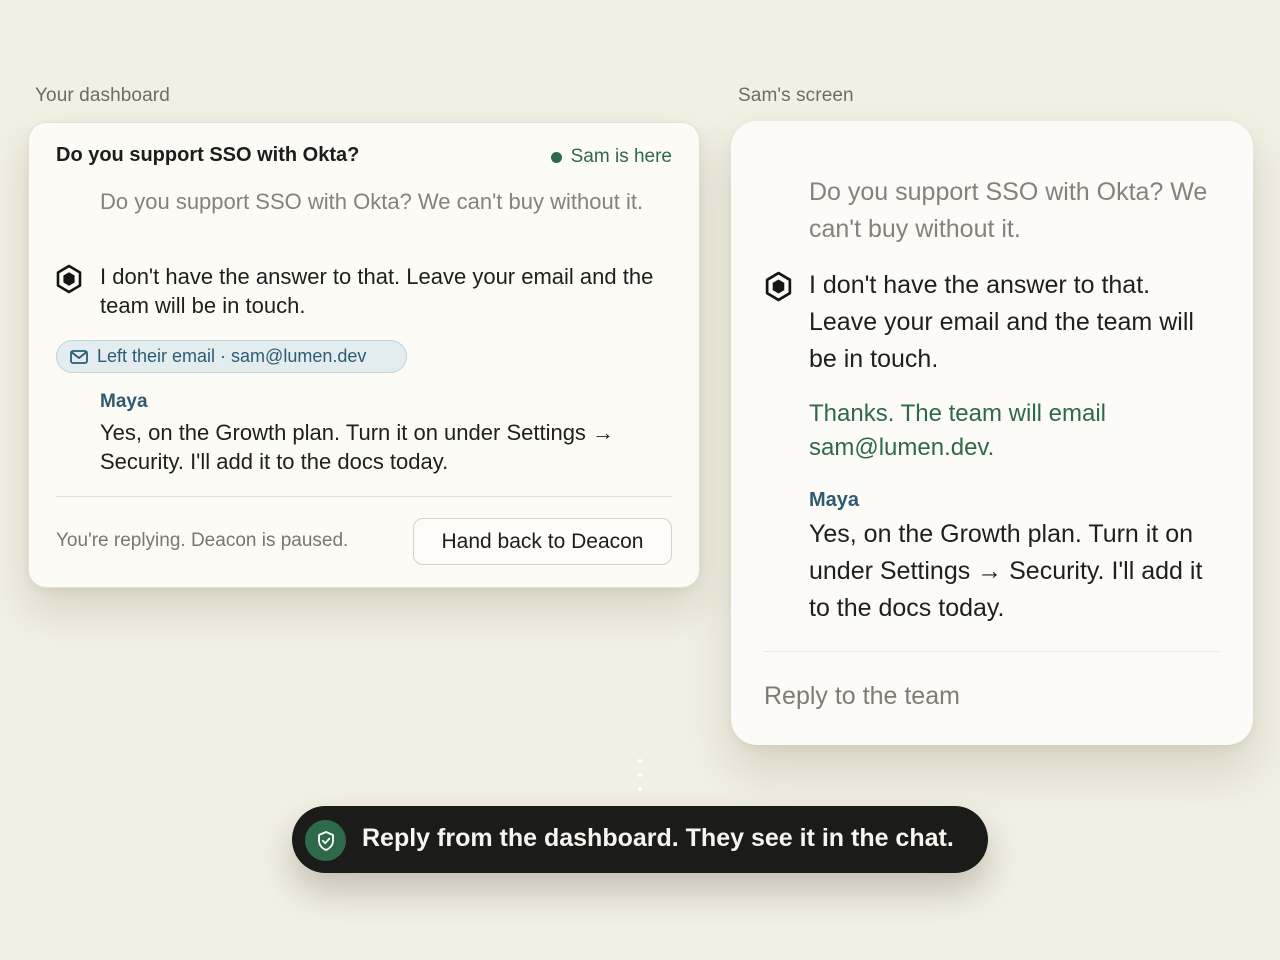 The height and width of the screenshot is (960, 1280). I want to click on presence-label: Sam is here, so click(621, 156).